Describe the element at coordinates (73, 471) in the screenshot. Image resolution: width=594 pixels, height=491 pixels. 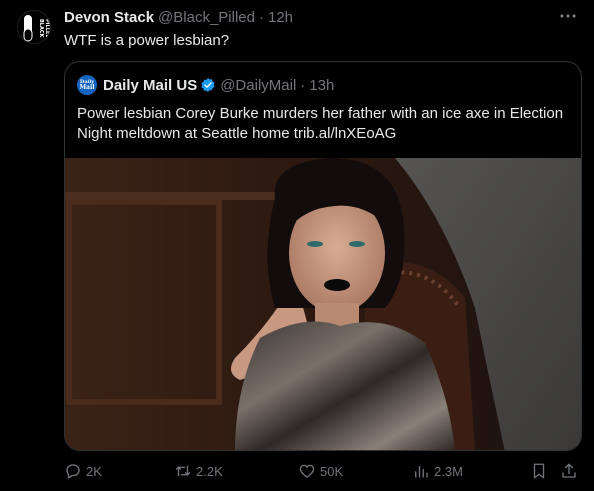
I see `reply-icon` at that location.